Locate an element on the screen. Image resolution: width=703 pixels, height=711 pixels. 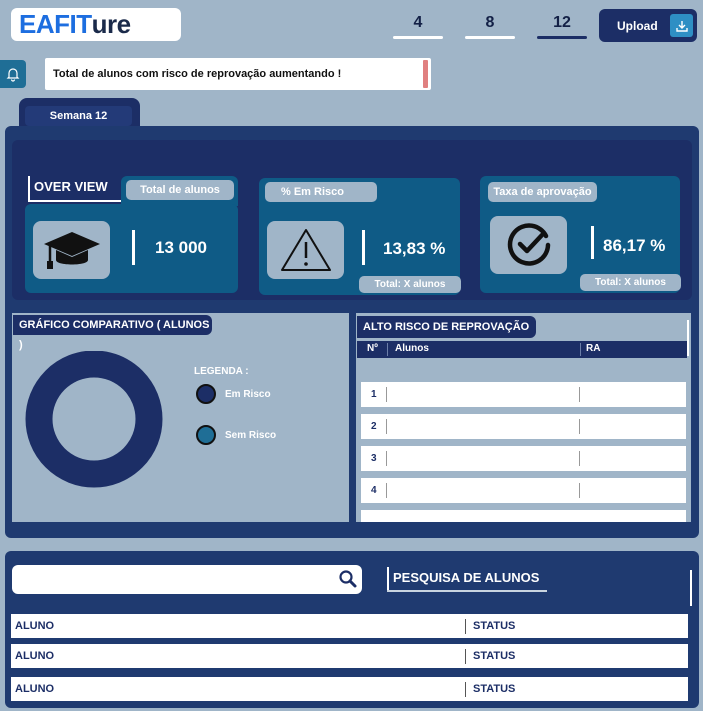
notification-bell-button is located at coordinates (13, 74).